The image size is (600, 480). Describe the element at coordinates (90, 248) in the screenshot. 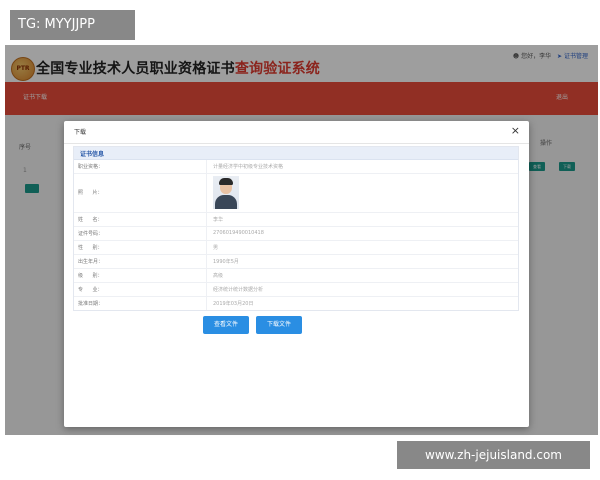

I see `row-label: 性 别：` at that location.